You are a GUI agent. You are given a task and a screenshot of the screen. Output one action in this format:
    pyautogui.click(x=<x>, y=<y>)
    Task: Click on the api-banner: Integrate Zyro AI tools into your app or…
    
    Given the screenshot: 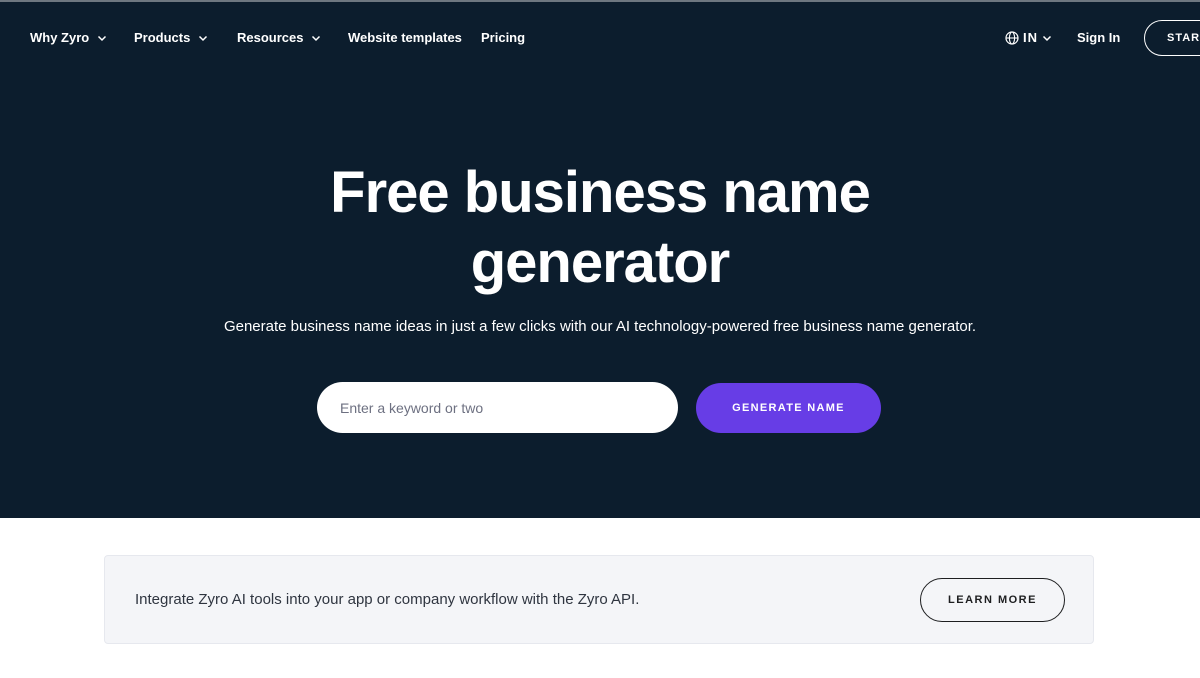 What is the action you would take?
    pyautogui.click(x=599, y=599)
    